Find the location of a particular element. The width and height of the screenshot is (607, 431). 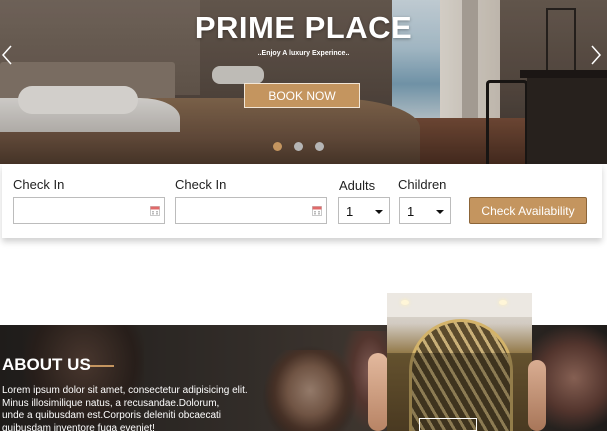

checkin-label-2: Check In is located at coordinates (201, 184).